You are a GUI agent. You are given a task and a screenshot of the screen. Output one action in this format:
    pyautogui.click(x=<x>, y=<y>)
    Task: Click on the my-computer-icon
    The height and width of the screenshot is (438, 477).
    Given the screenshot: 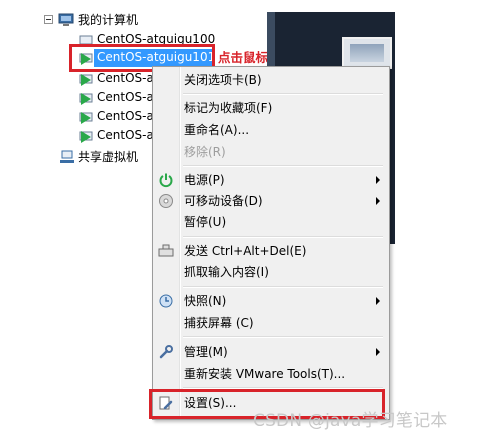 What is the action you would take?
    pyautogui.click(x=66, y=19)
    